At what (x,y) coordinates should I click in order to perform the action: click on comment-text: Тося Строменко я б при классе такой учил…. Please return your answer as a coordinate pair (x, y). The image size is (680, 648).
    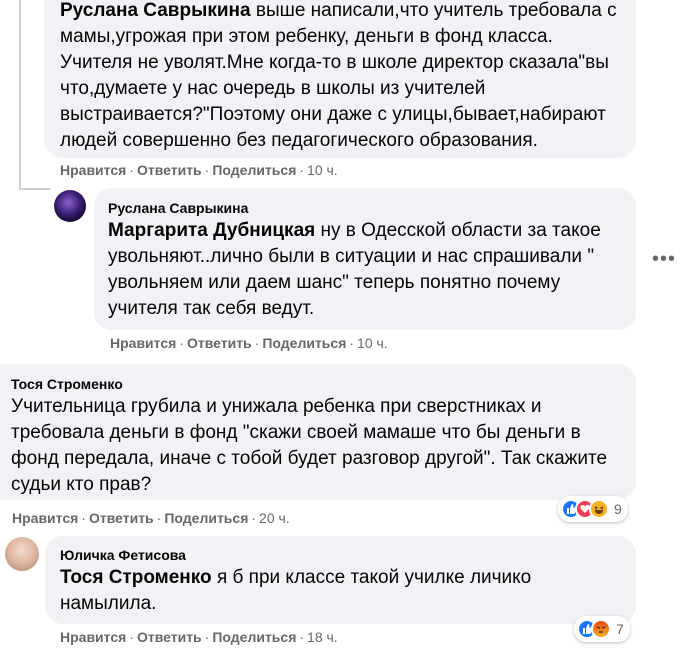
    Looking at the image, I should click on (296, 590).